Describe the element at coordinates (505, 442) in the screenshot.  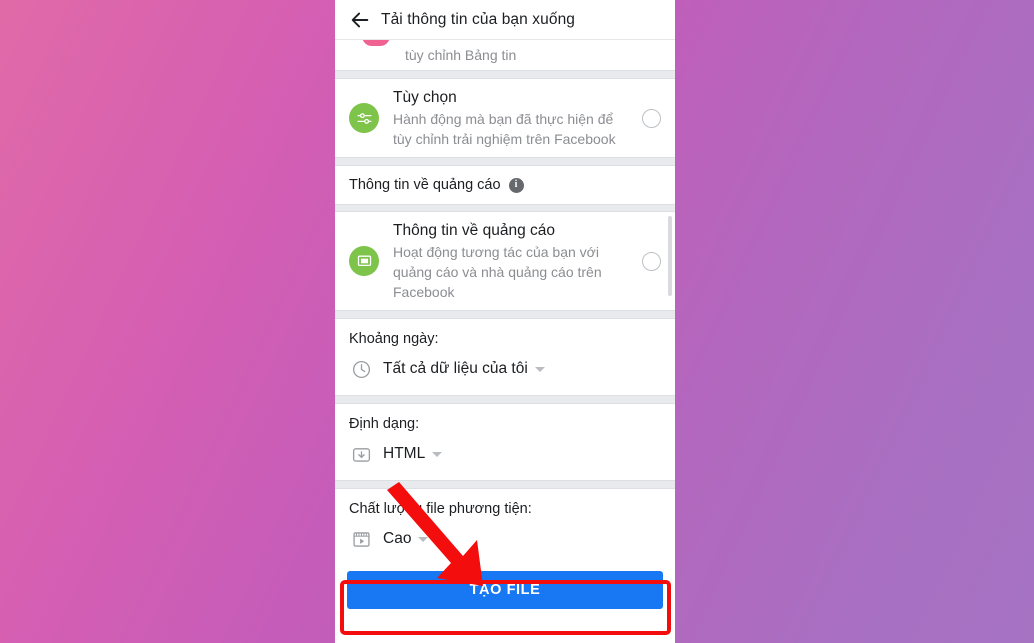
I see `field-dinh-dang: Định dạng: HTML` at that location.